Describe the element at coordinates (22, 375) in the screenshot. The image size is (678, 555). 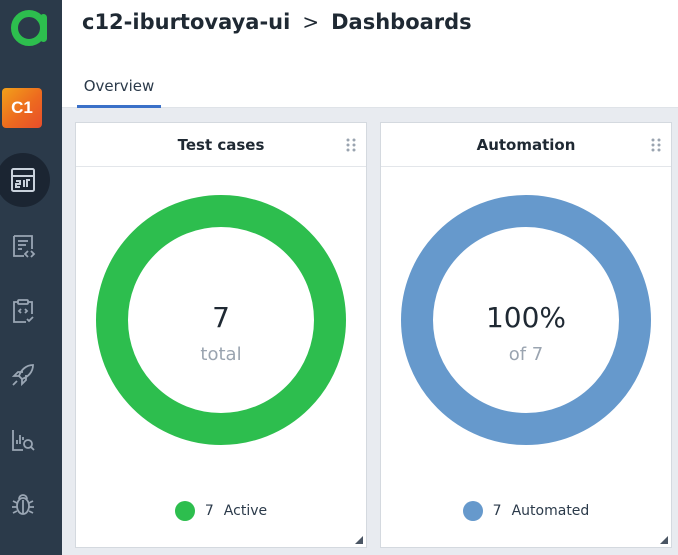
I see `launches-icon` at that location.